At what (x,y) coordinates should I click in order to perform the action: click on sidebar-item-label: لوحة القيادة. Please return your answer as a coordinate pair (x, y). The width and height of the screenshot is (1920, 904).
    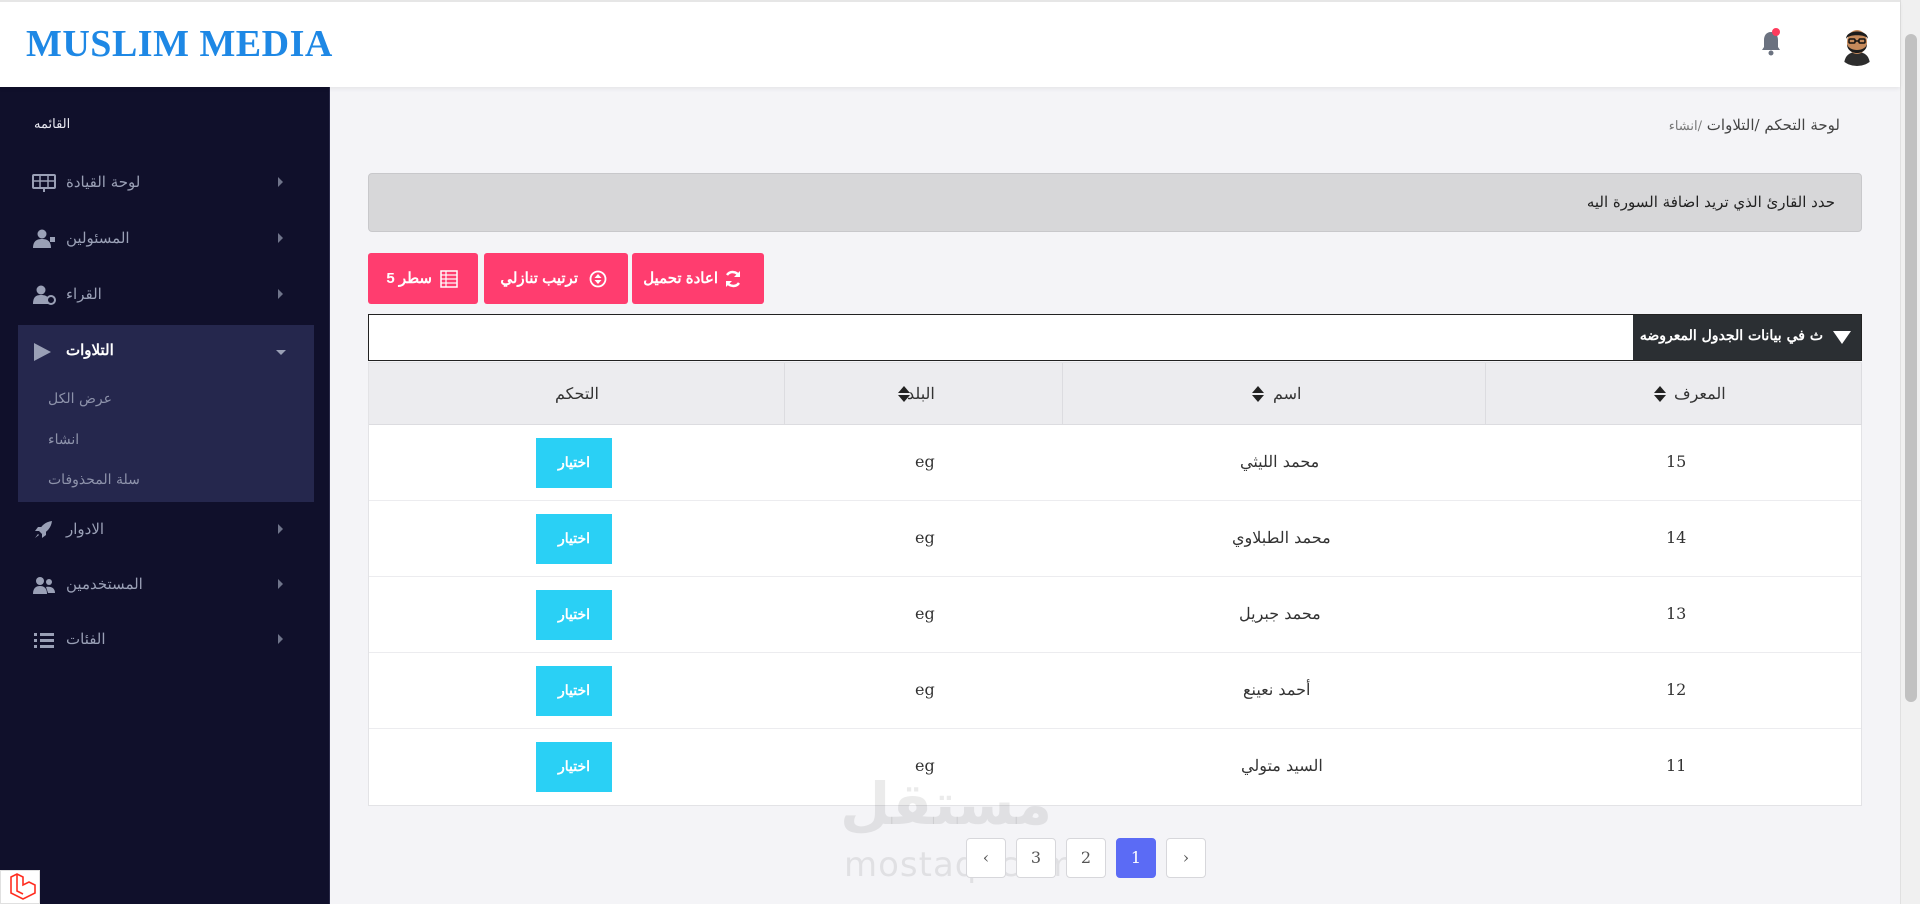
    Looking at the image, I should click on (103, 182).